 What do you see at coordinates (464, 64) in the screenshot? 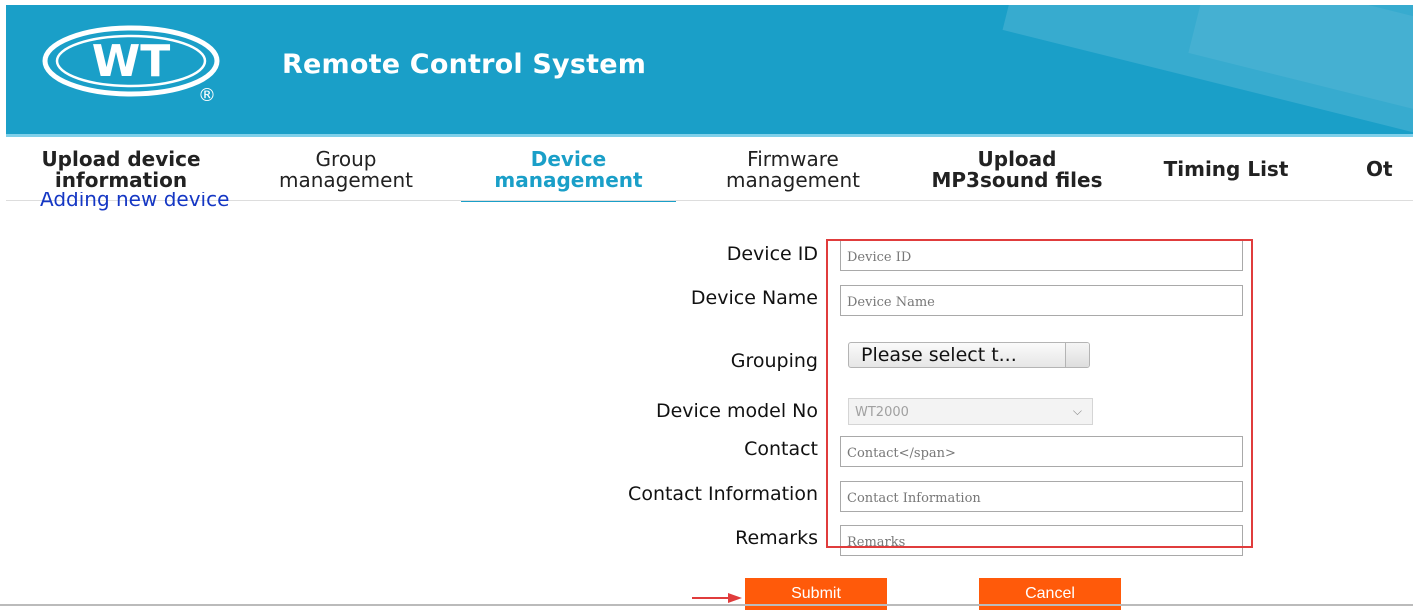
I see `app-title: Remote Control System` at bounding box center [464, 64].